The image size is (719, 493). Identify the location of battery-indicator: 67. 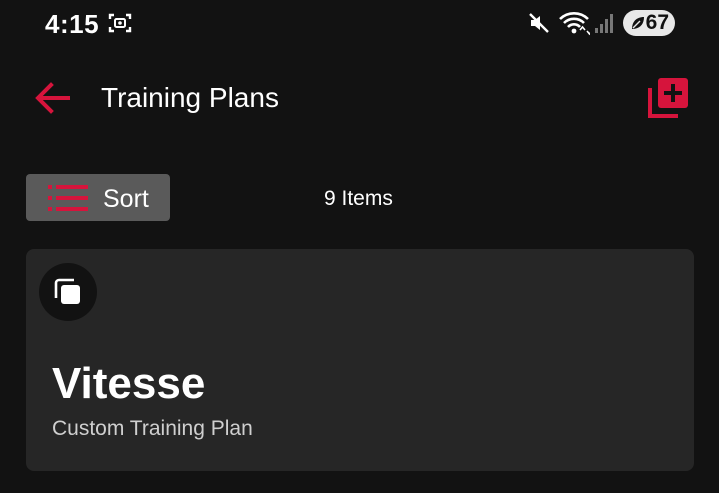
(649, 23).